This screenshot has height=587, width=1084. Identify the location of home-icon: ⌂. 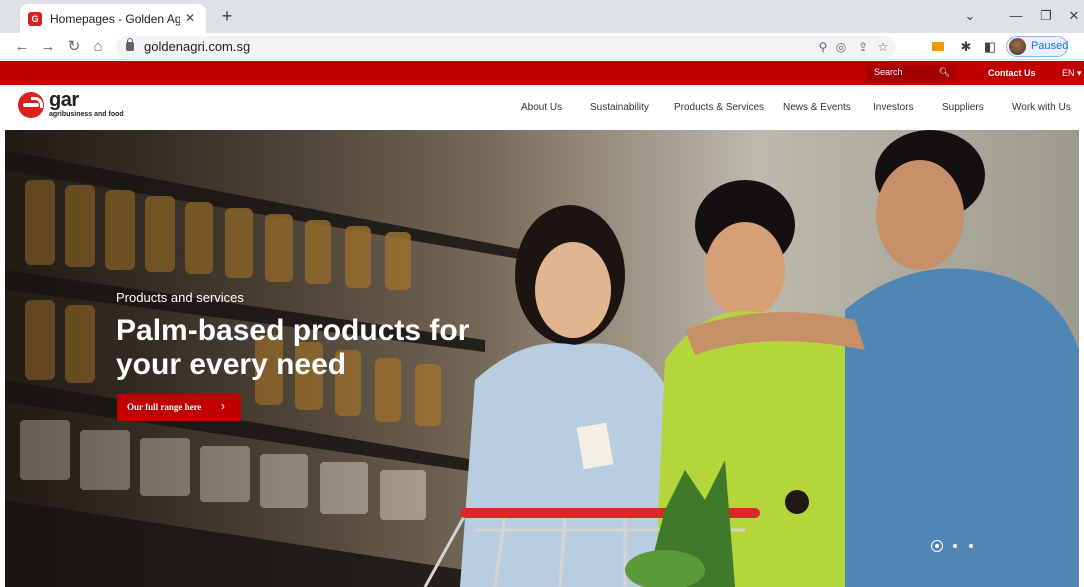
(98, 47).